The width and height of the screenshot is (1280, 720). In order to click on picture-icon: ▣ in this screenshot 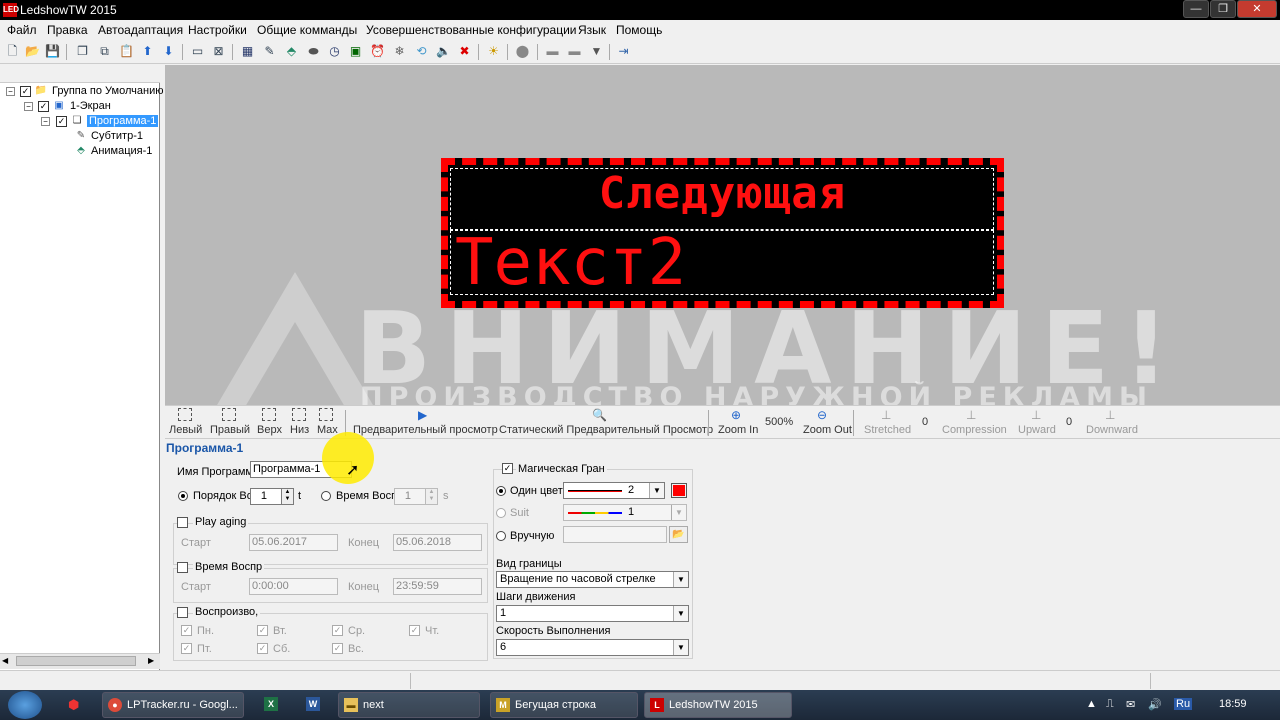, I will do `click(355, 51)`.